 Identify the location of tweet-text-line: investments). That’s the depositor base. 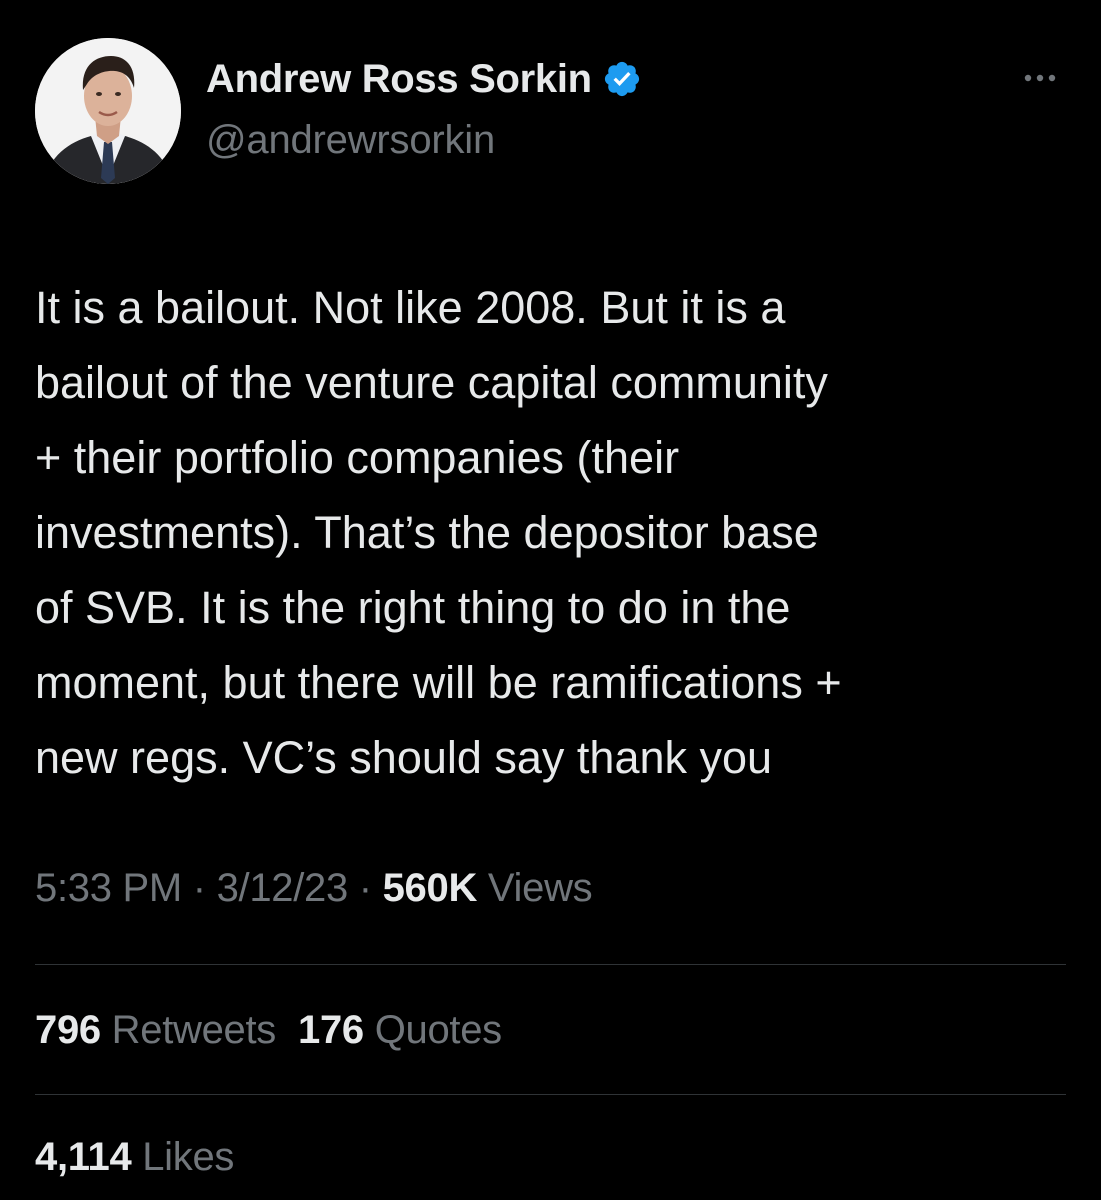
(427, 532).